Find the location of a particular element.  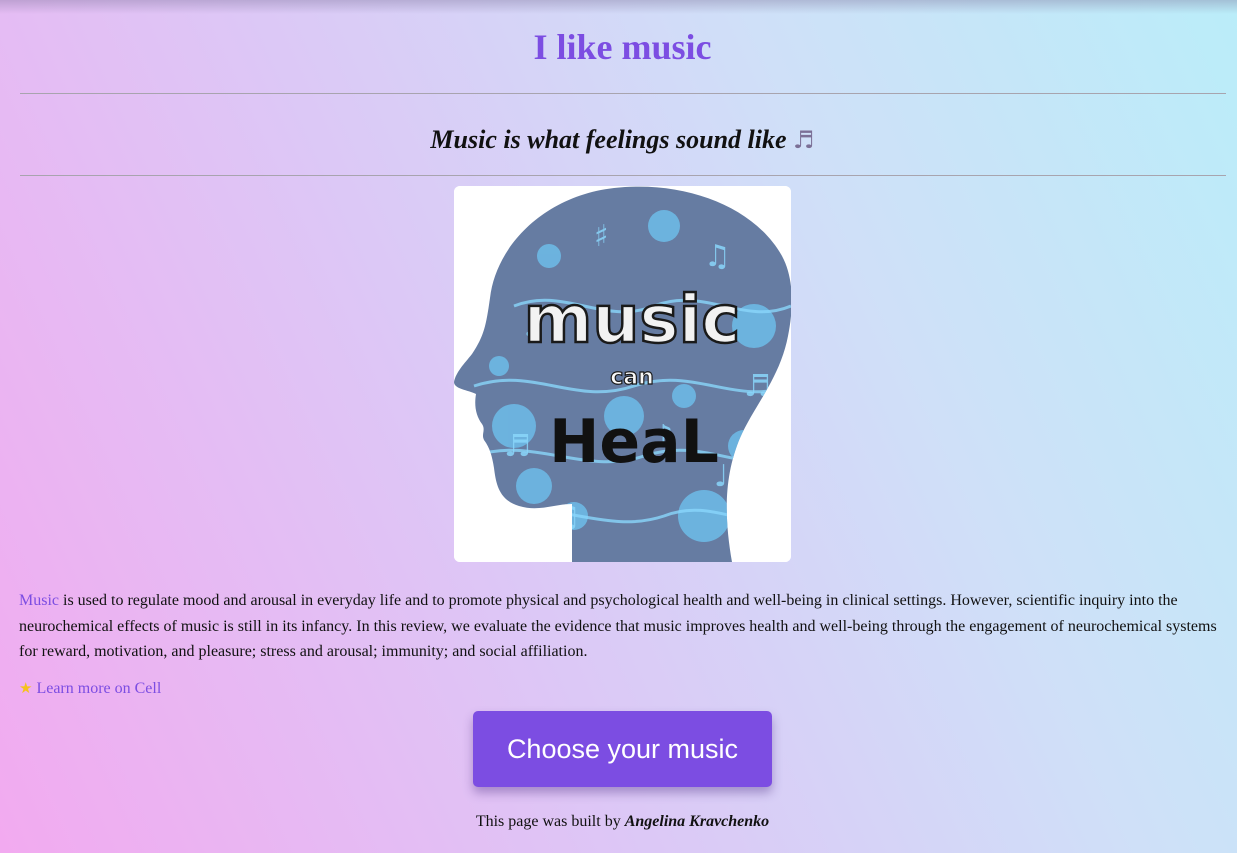

music-can-heal-image: ♪ ♫ ♬ ♩ ♯ ♪ ♫ ♬ music can HeaL is located at coordinates (622, 374).